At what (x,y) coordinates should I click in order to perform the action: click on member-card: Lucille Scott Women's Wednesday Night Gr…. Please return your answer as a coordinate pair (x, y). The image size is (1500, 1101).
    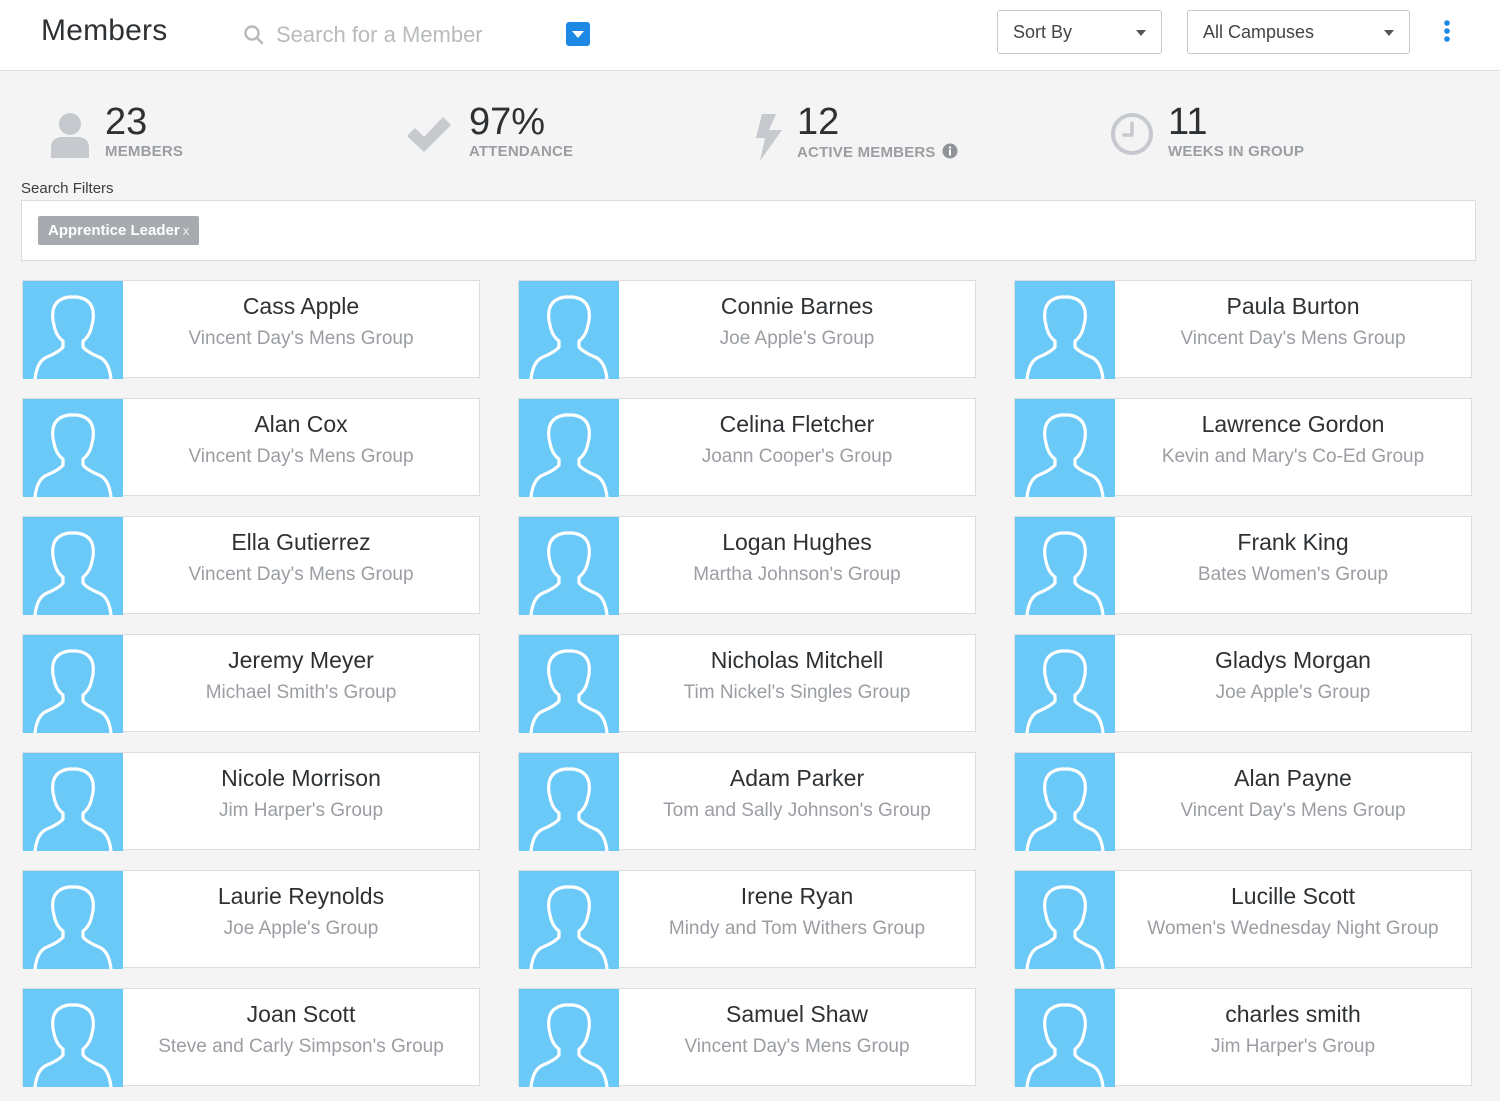
    Looking at the image, I should click on (1243, 919).